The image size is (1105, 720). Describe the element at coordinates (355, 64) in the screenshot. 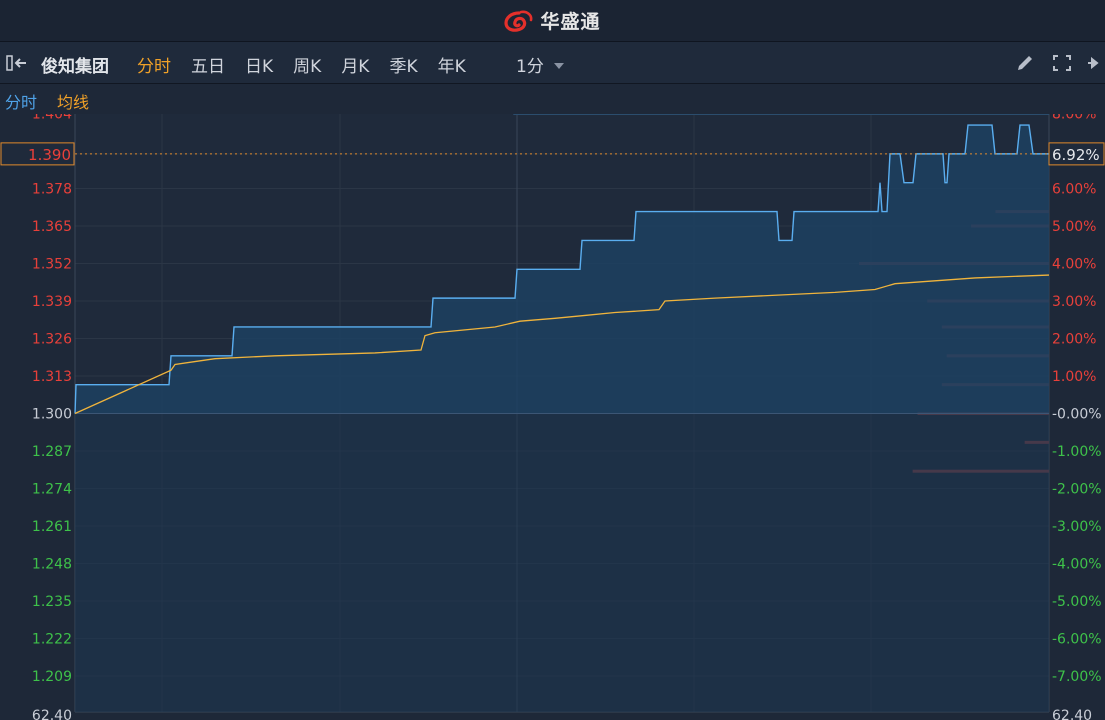

I see `tab-monthly-k: 月K` at that location.